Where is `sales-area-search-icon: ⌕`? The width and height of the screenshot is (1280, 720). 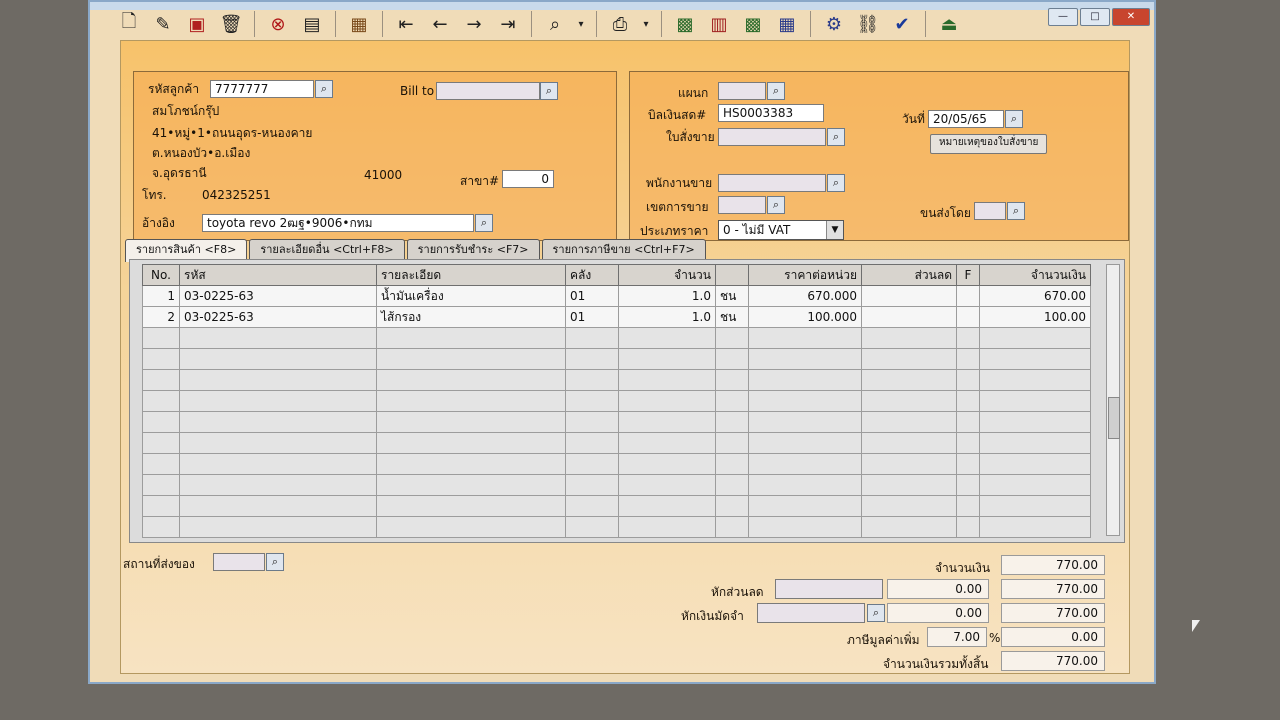
sales-area-search-icon: ⌕ is located at coordinates (776, 205).